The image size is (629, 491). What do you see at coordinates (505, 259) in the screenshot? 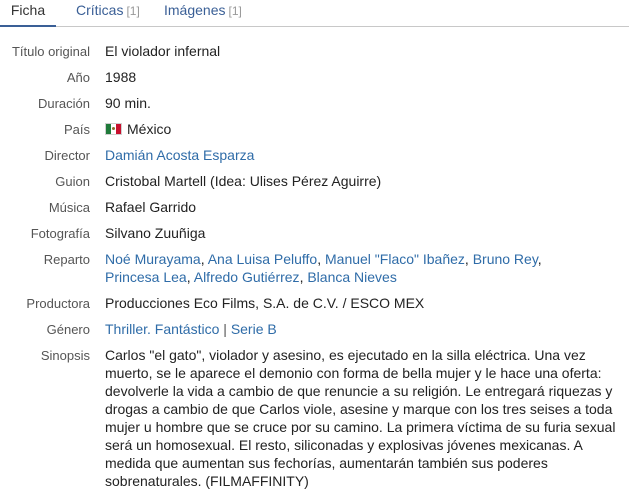
I see `cast-link: Bruno Rey` at bounding box center [505, 259].